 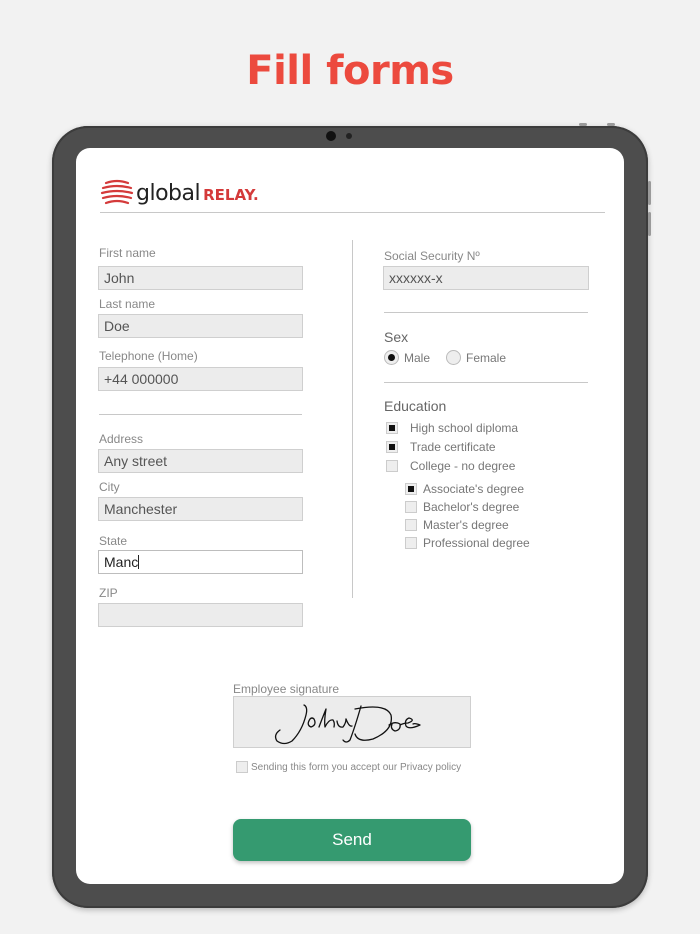 What do you see at coordinates (117, 192) in the screenshot?
I see `globe-logo-icon` at bounding box center [117, 192].